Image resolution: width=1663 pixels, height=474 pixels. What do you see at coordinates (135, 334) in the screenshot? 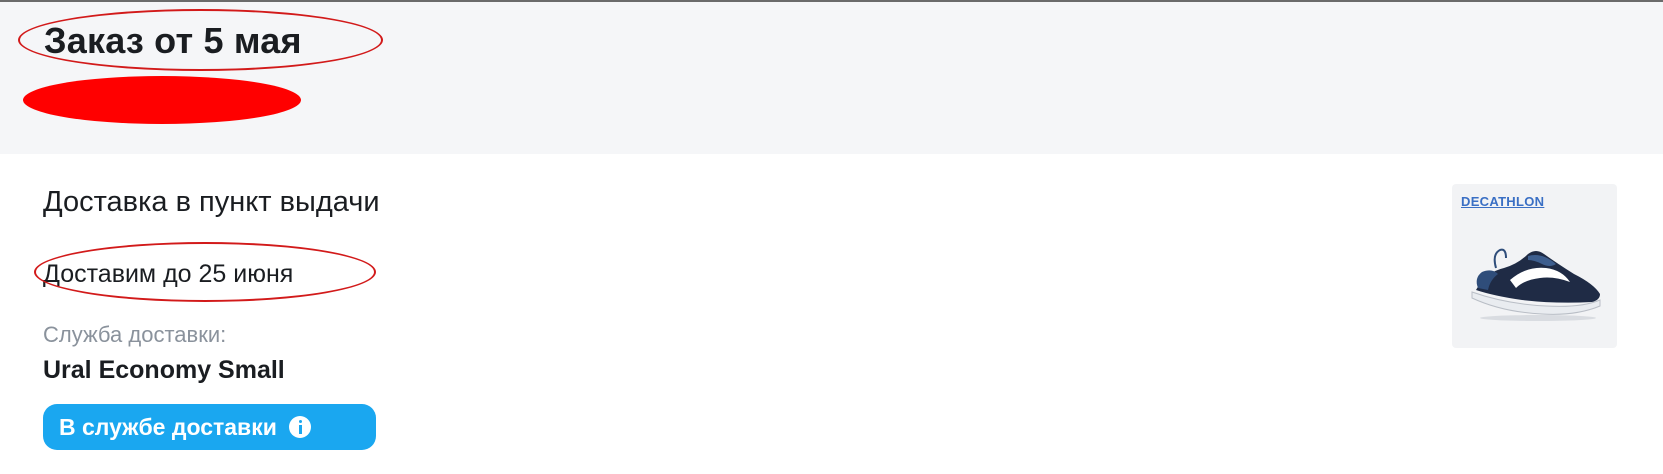
I see `delivery-service-label: Служба доставки:` at bounding box center [135, 334].